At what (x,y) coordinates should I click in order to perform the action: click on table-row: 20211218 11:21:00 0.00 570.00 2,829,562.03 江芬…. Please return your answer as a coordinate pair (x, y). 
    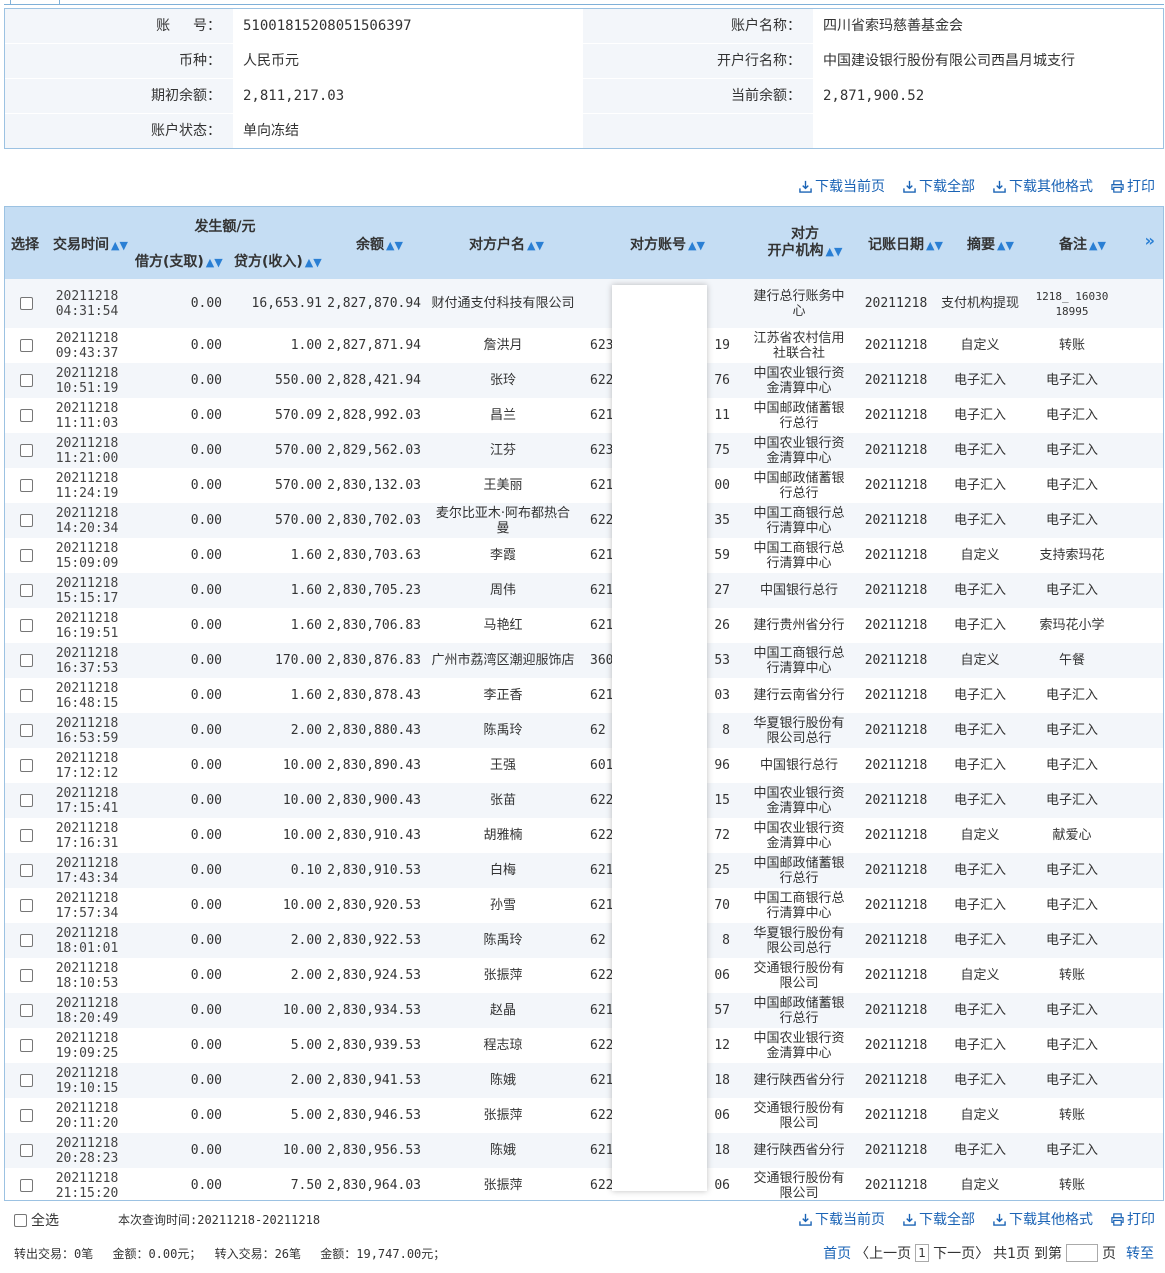
    Looking at the image, I should click on (584, 450).